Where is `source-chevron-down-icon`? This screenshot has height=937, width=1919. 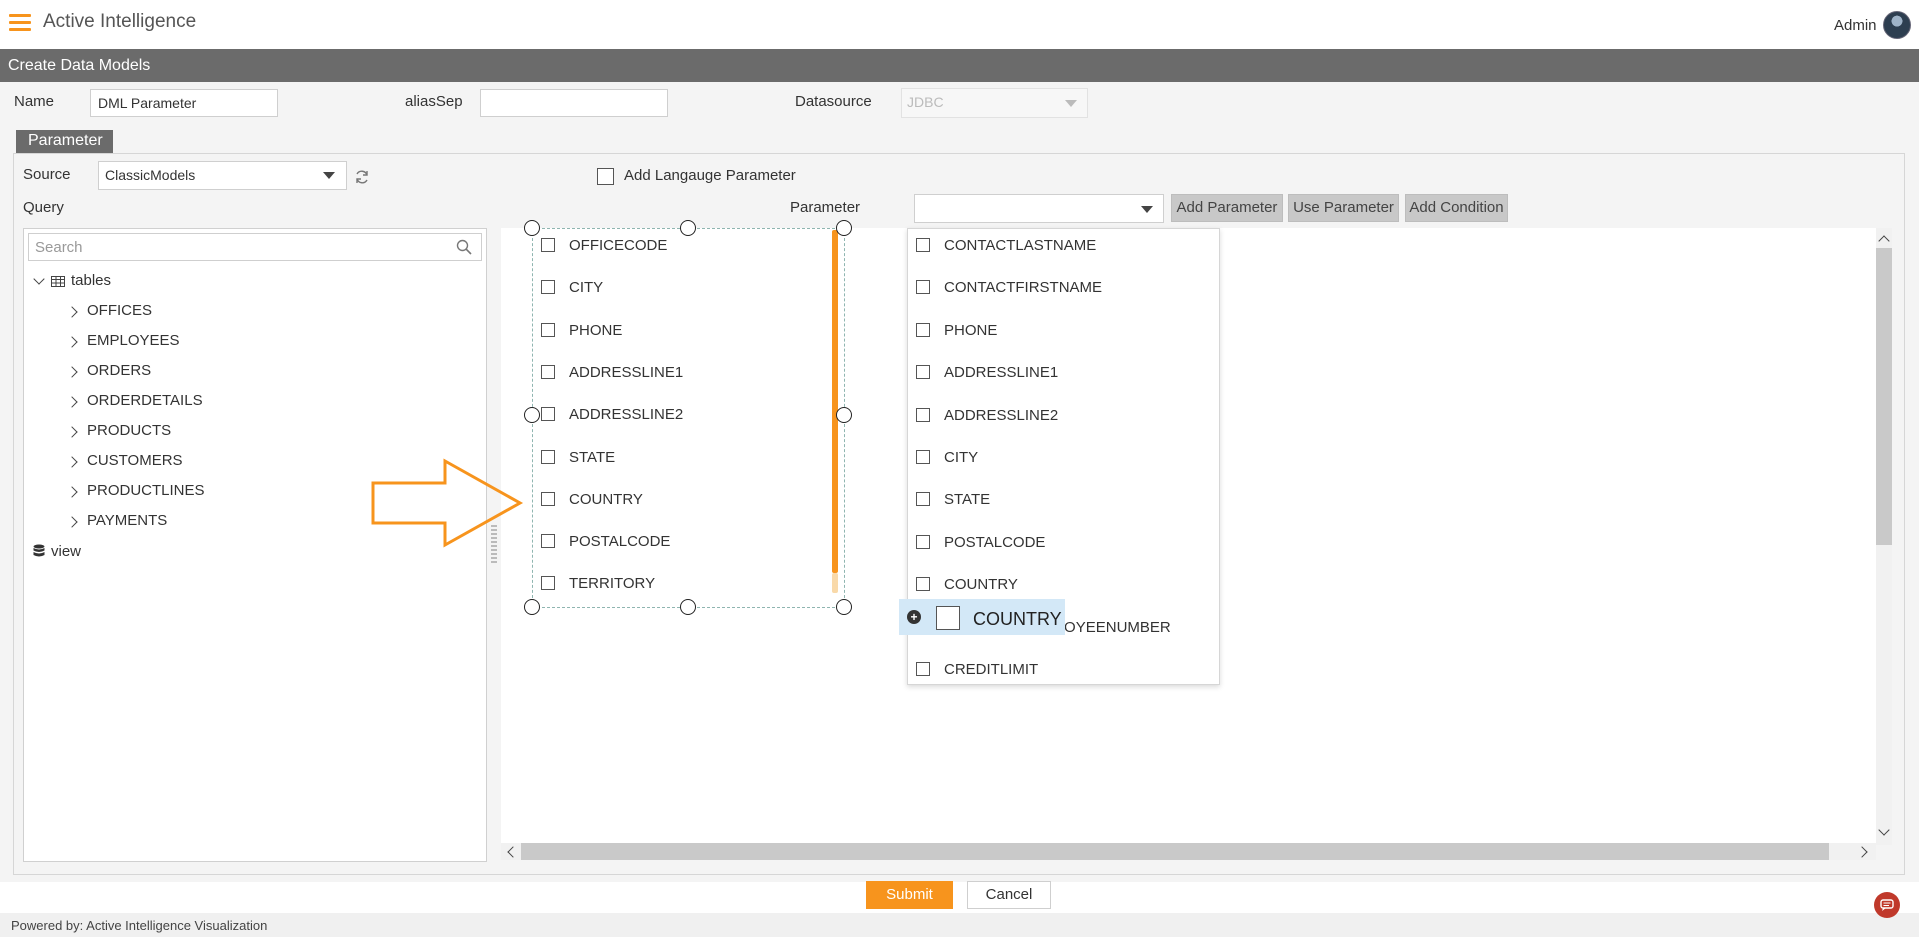 source-chevron-down-icon is located at coordinates (329, 175).